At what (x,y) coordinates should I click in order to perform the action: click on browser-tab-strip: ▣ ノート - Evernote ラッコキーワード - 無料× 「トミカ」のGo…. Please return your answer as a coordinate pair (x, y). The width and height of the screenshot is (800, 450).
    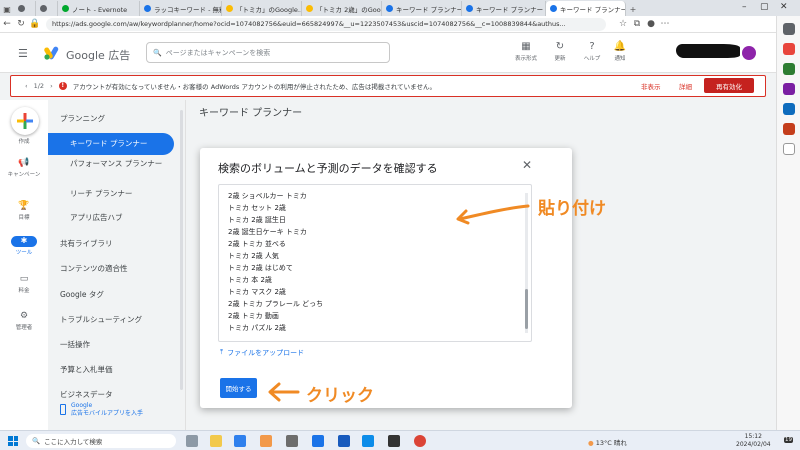
    Looking at the image, I should click on (400, 8).